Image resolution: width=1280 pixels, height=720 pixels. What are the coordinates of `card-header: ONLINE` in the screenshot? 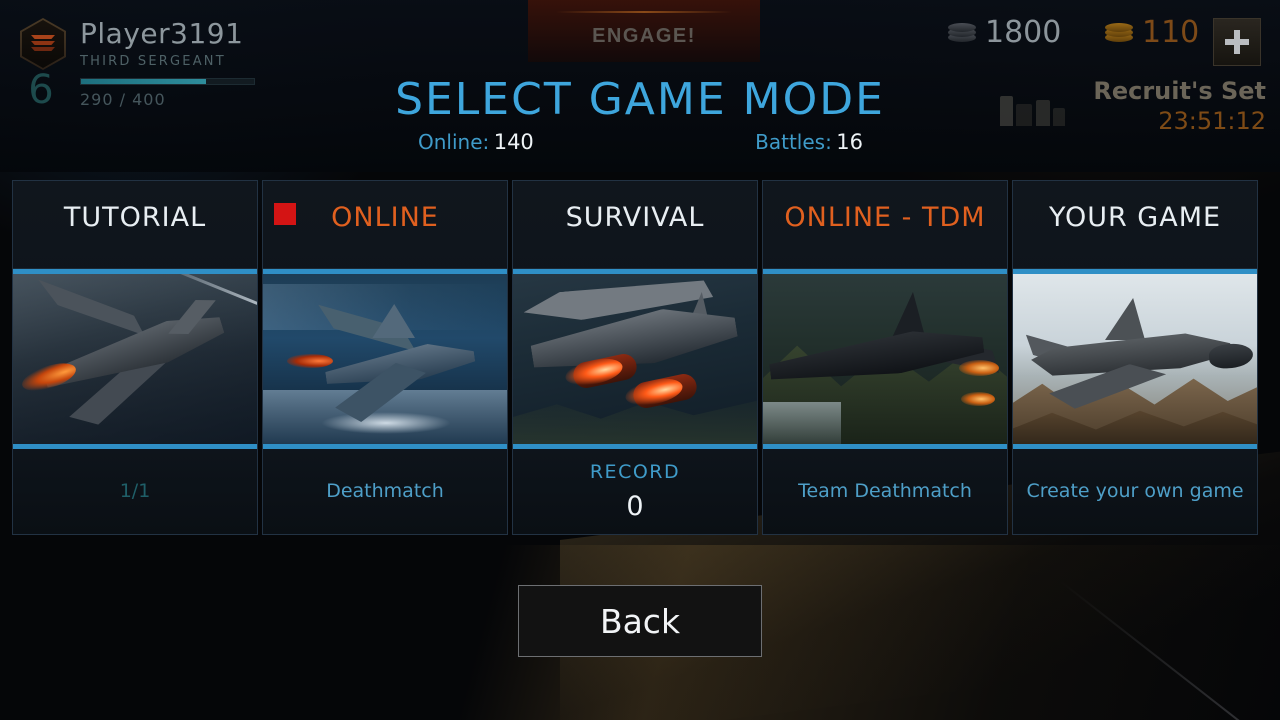 It's located at (385, 225).